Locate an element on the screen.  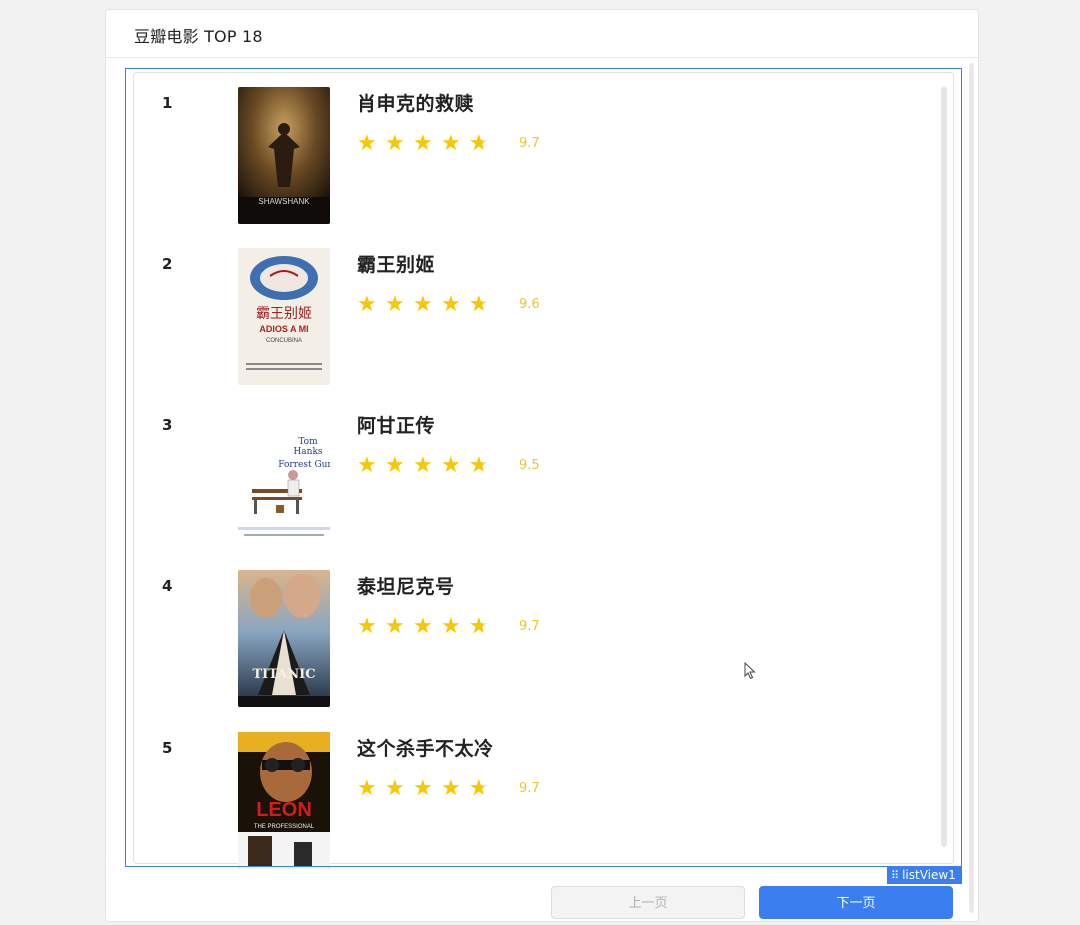
card-header: 豆瓣电影 TOP 18 is located at coordinates (542, 34).